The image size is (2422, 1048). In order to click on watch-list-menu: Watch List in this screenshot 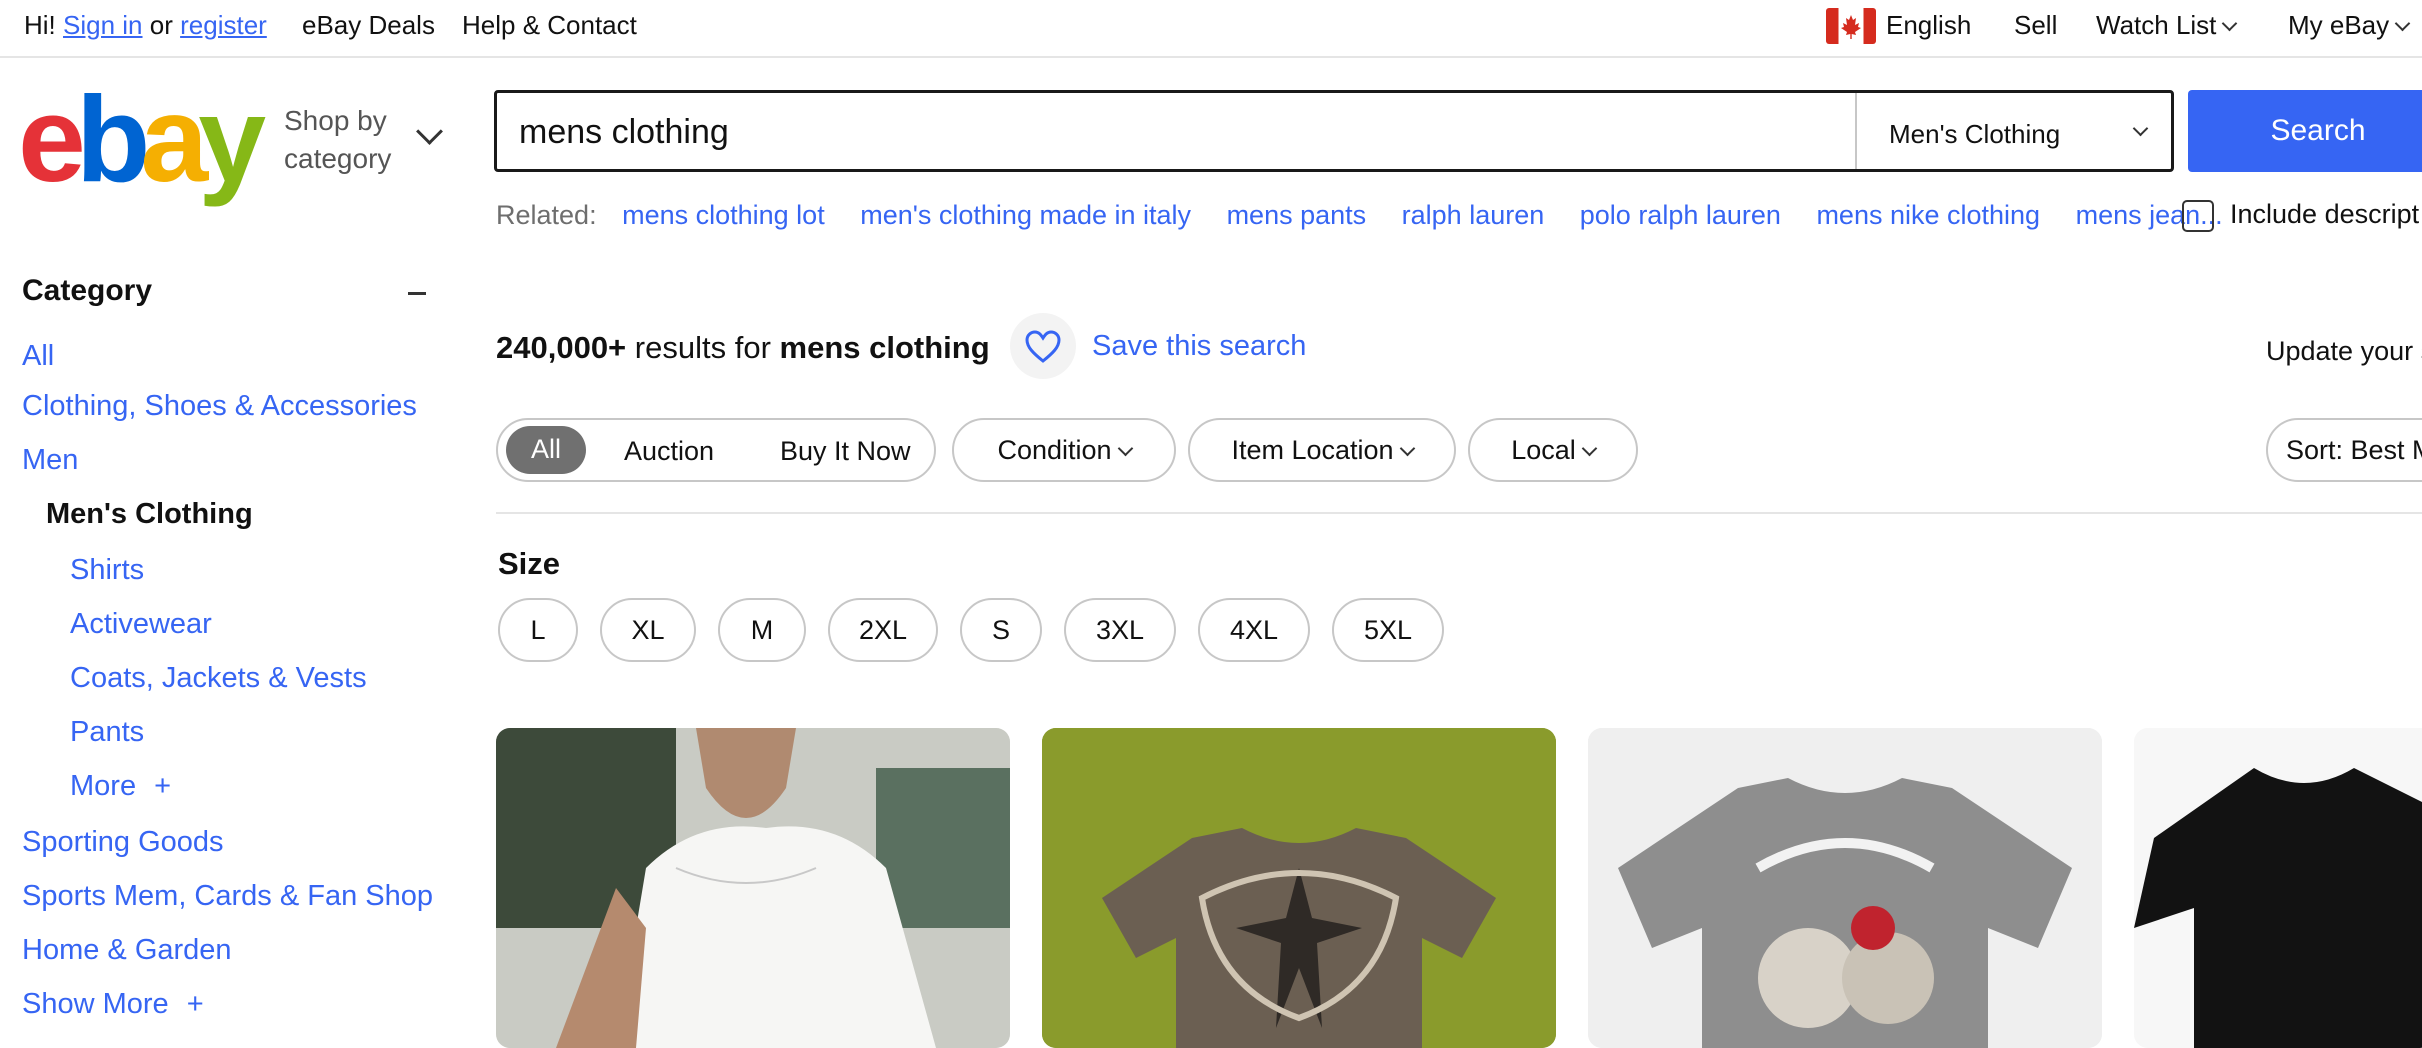, I will do `click(2167, 25)`.